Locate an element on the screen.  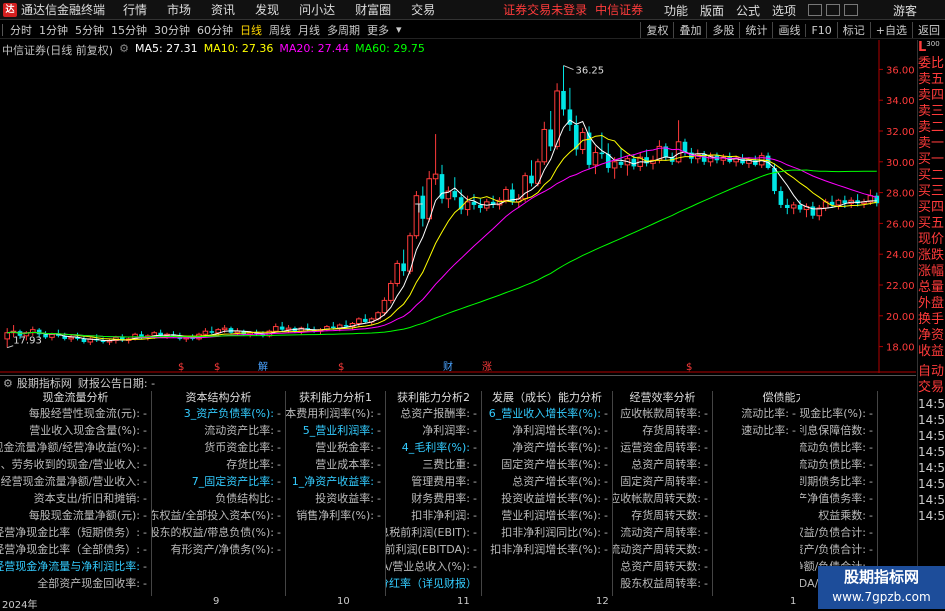
quote-item: 卖一 is located at coordinates (931, 144).